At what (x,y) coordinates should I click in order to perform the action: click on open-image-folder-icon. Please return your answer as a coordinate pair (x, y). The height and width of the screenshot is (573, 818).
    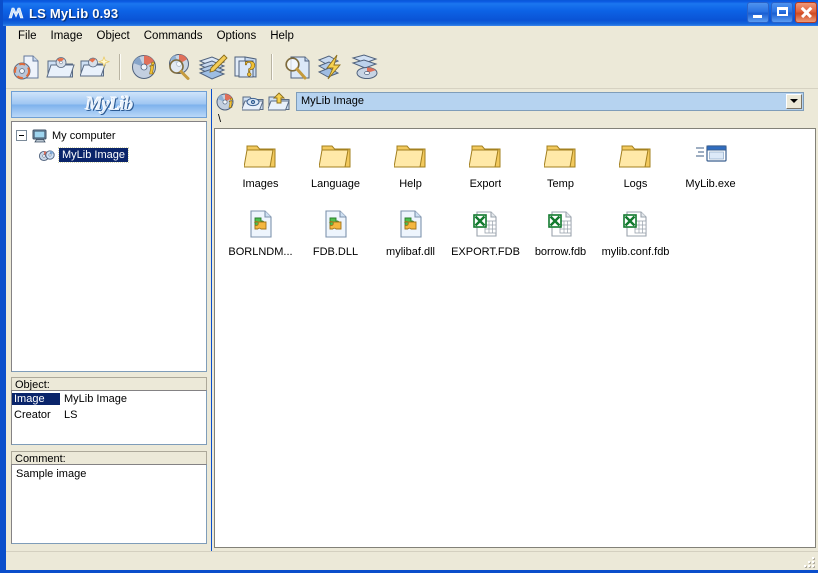
    Looking at the image, I should click on (61, 67).